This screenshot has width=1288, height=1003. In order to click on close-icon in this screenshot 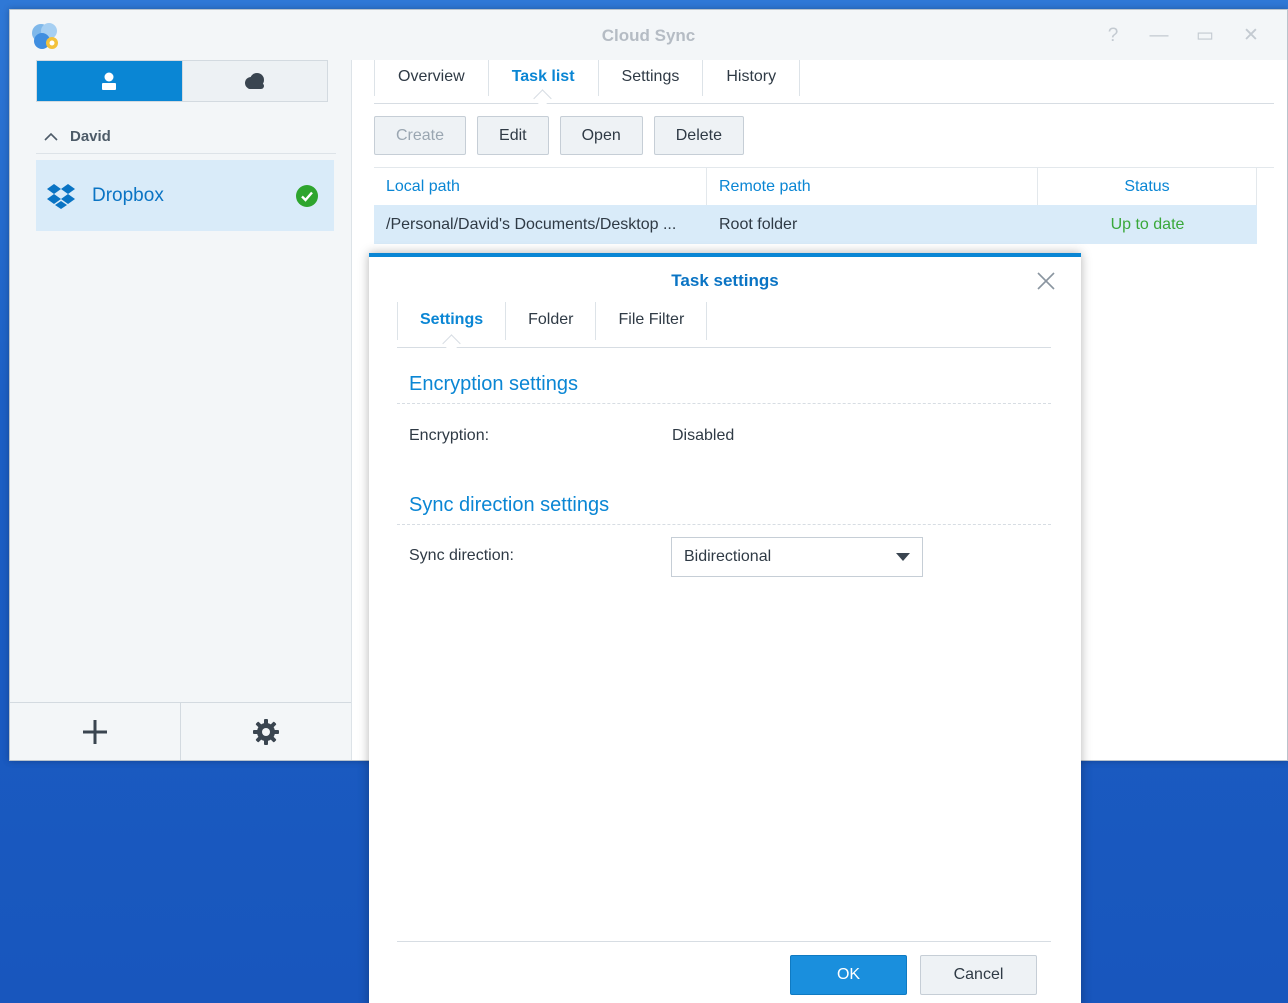, I will do `click(1046, 281)`.